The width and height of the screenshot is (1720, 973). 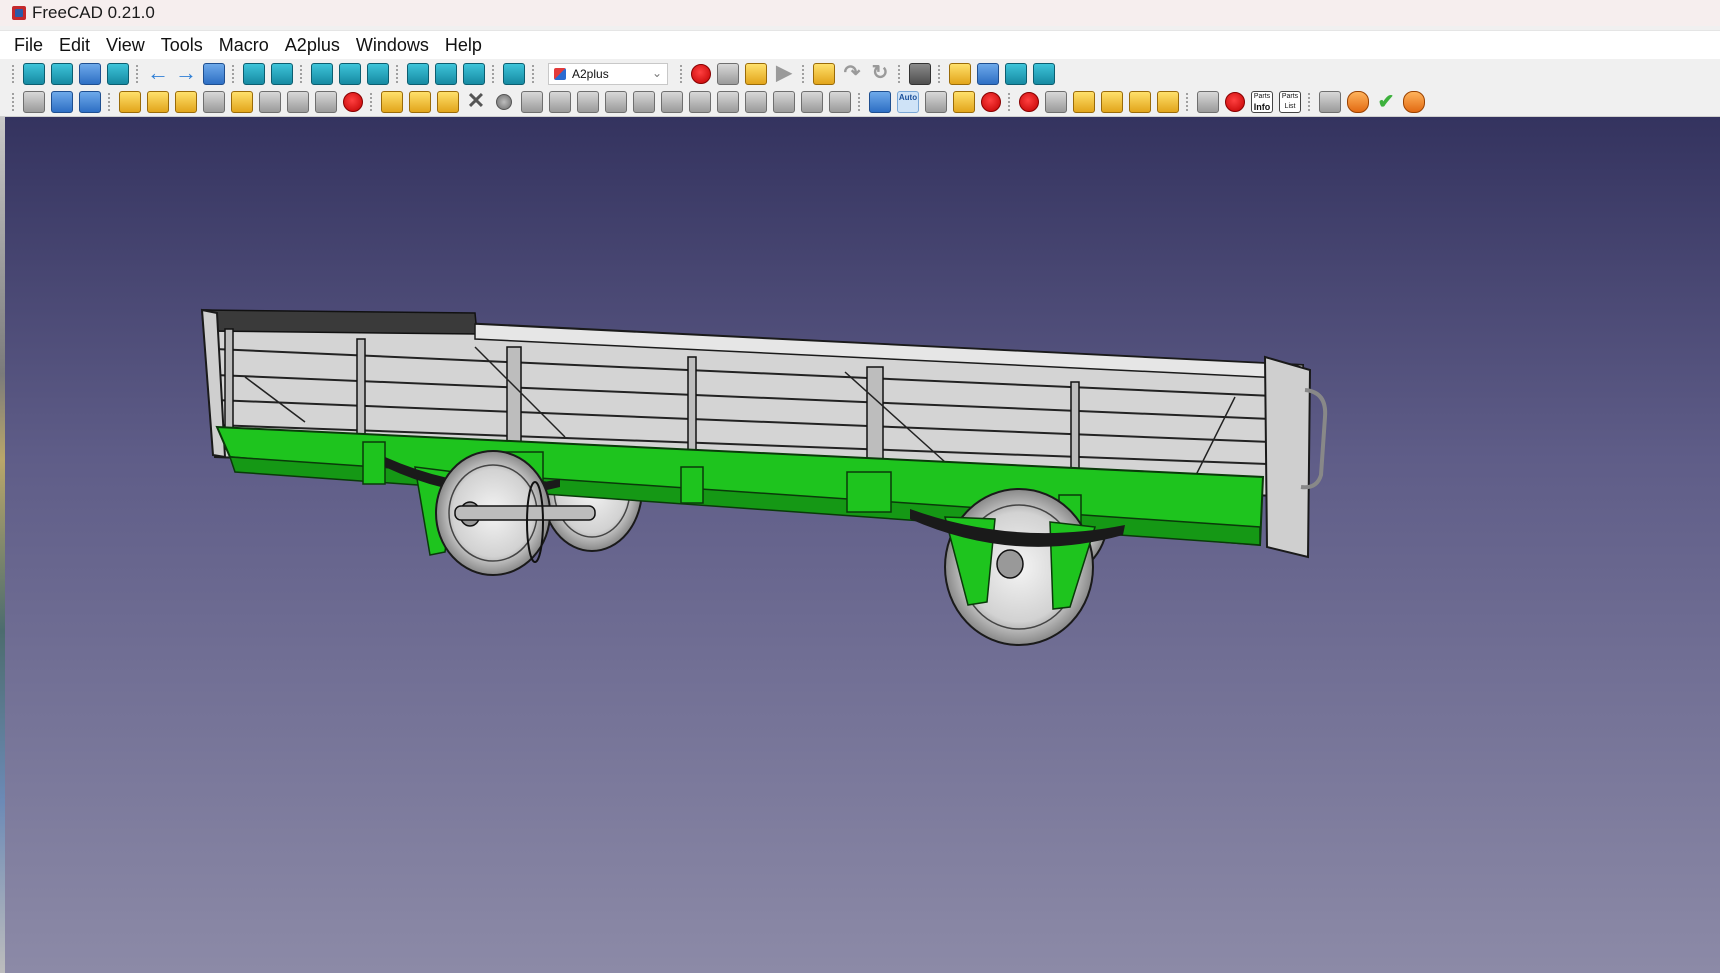 What do you see at coordinates (282, 73) in the screenshot?
I see `isometric-view-icon` at bounding box center [282, 73].